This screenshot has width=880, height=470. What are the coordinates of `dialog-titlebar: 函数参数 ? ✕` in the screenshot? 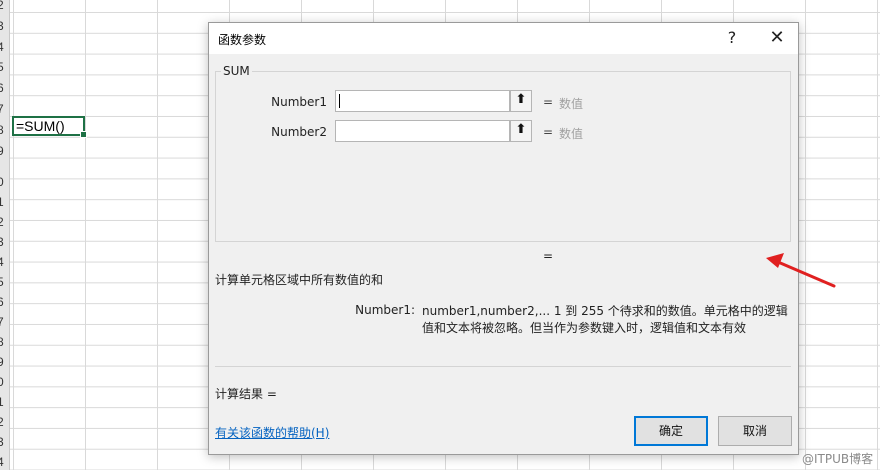 It's located at (503, 38).